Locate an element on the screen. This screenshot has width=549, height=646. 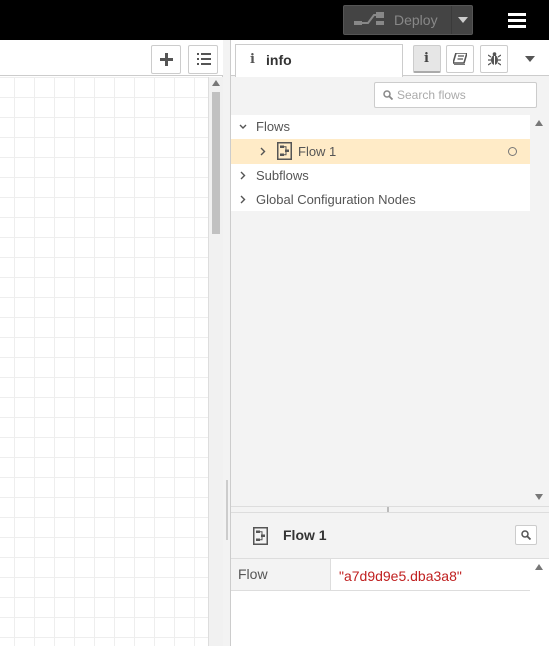
tree-label-subflows: Subflows is located at coordinates (282, 175).